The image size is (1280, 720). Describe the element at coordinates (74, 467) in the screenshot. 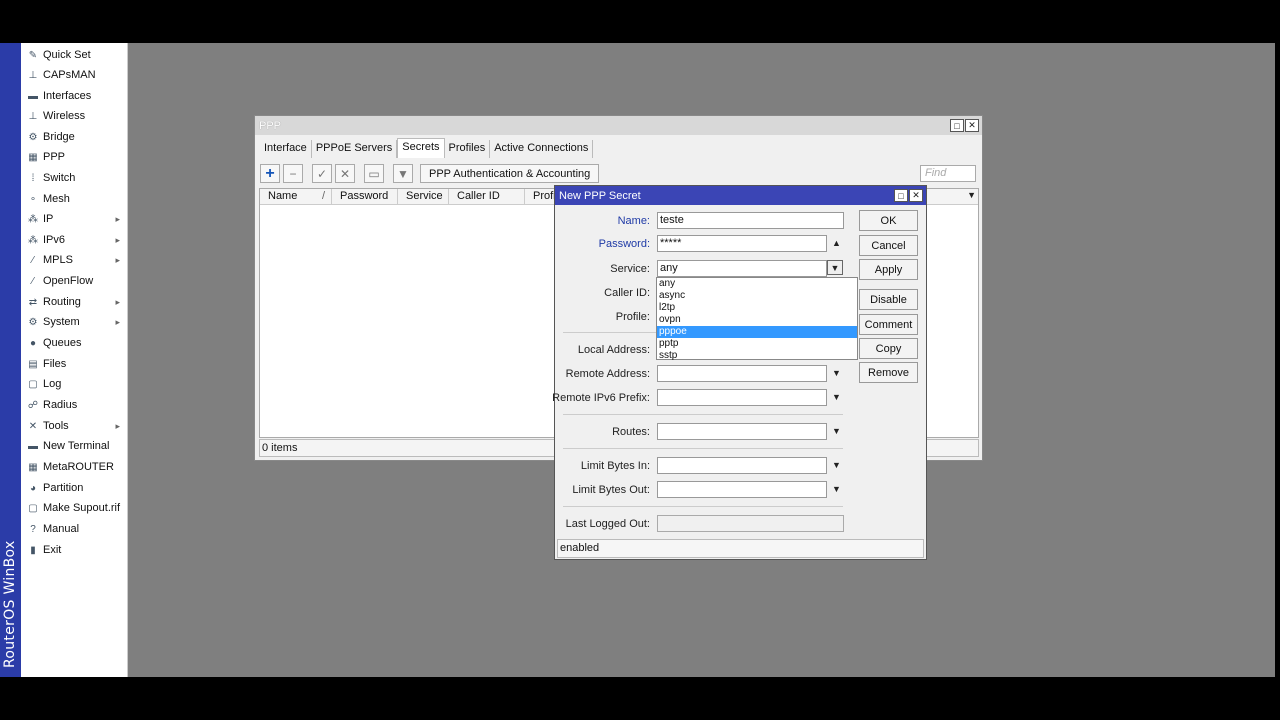

I see `sidebar-item-metarouter: ▦ MetaROUTER` at that location.